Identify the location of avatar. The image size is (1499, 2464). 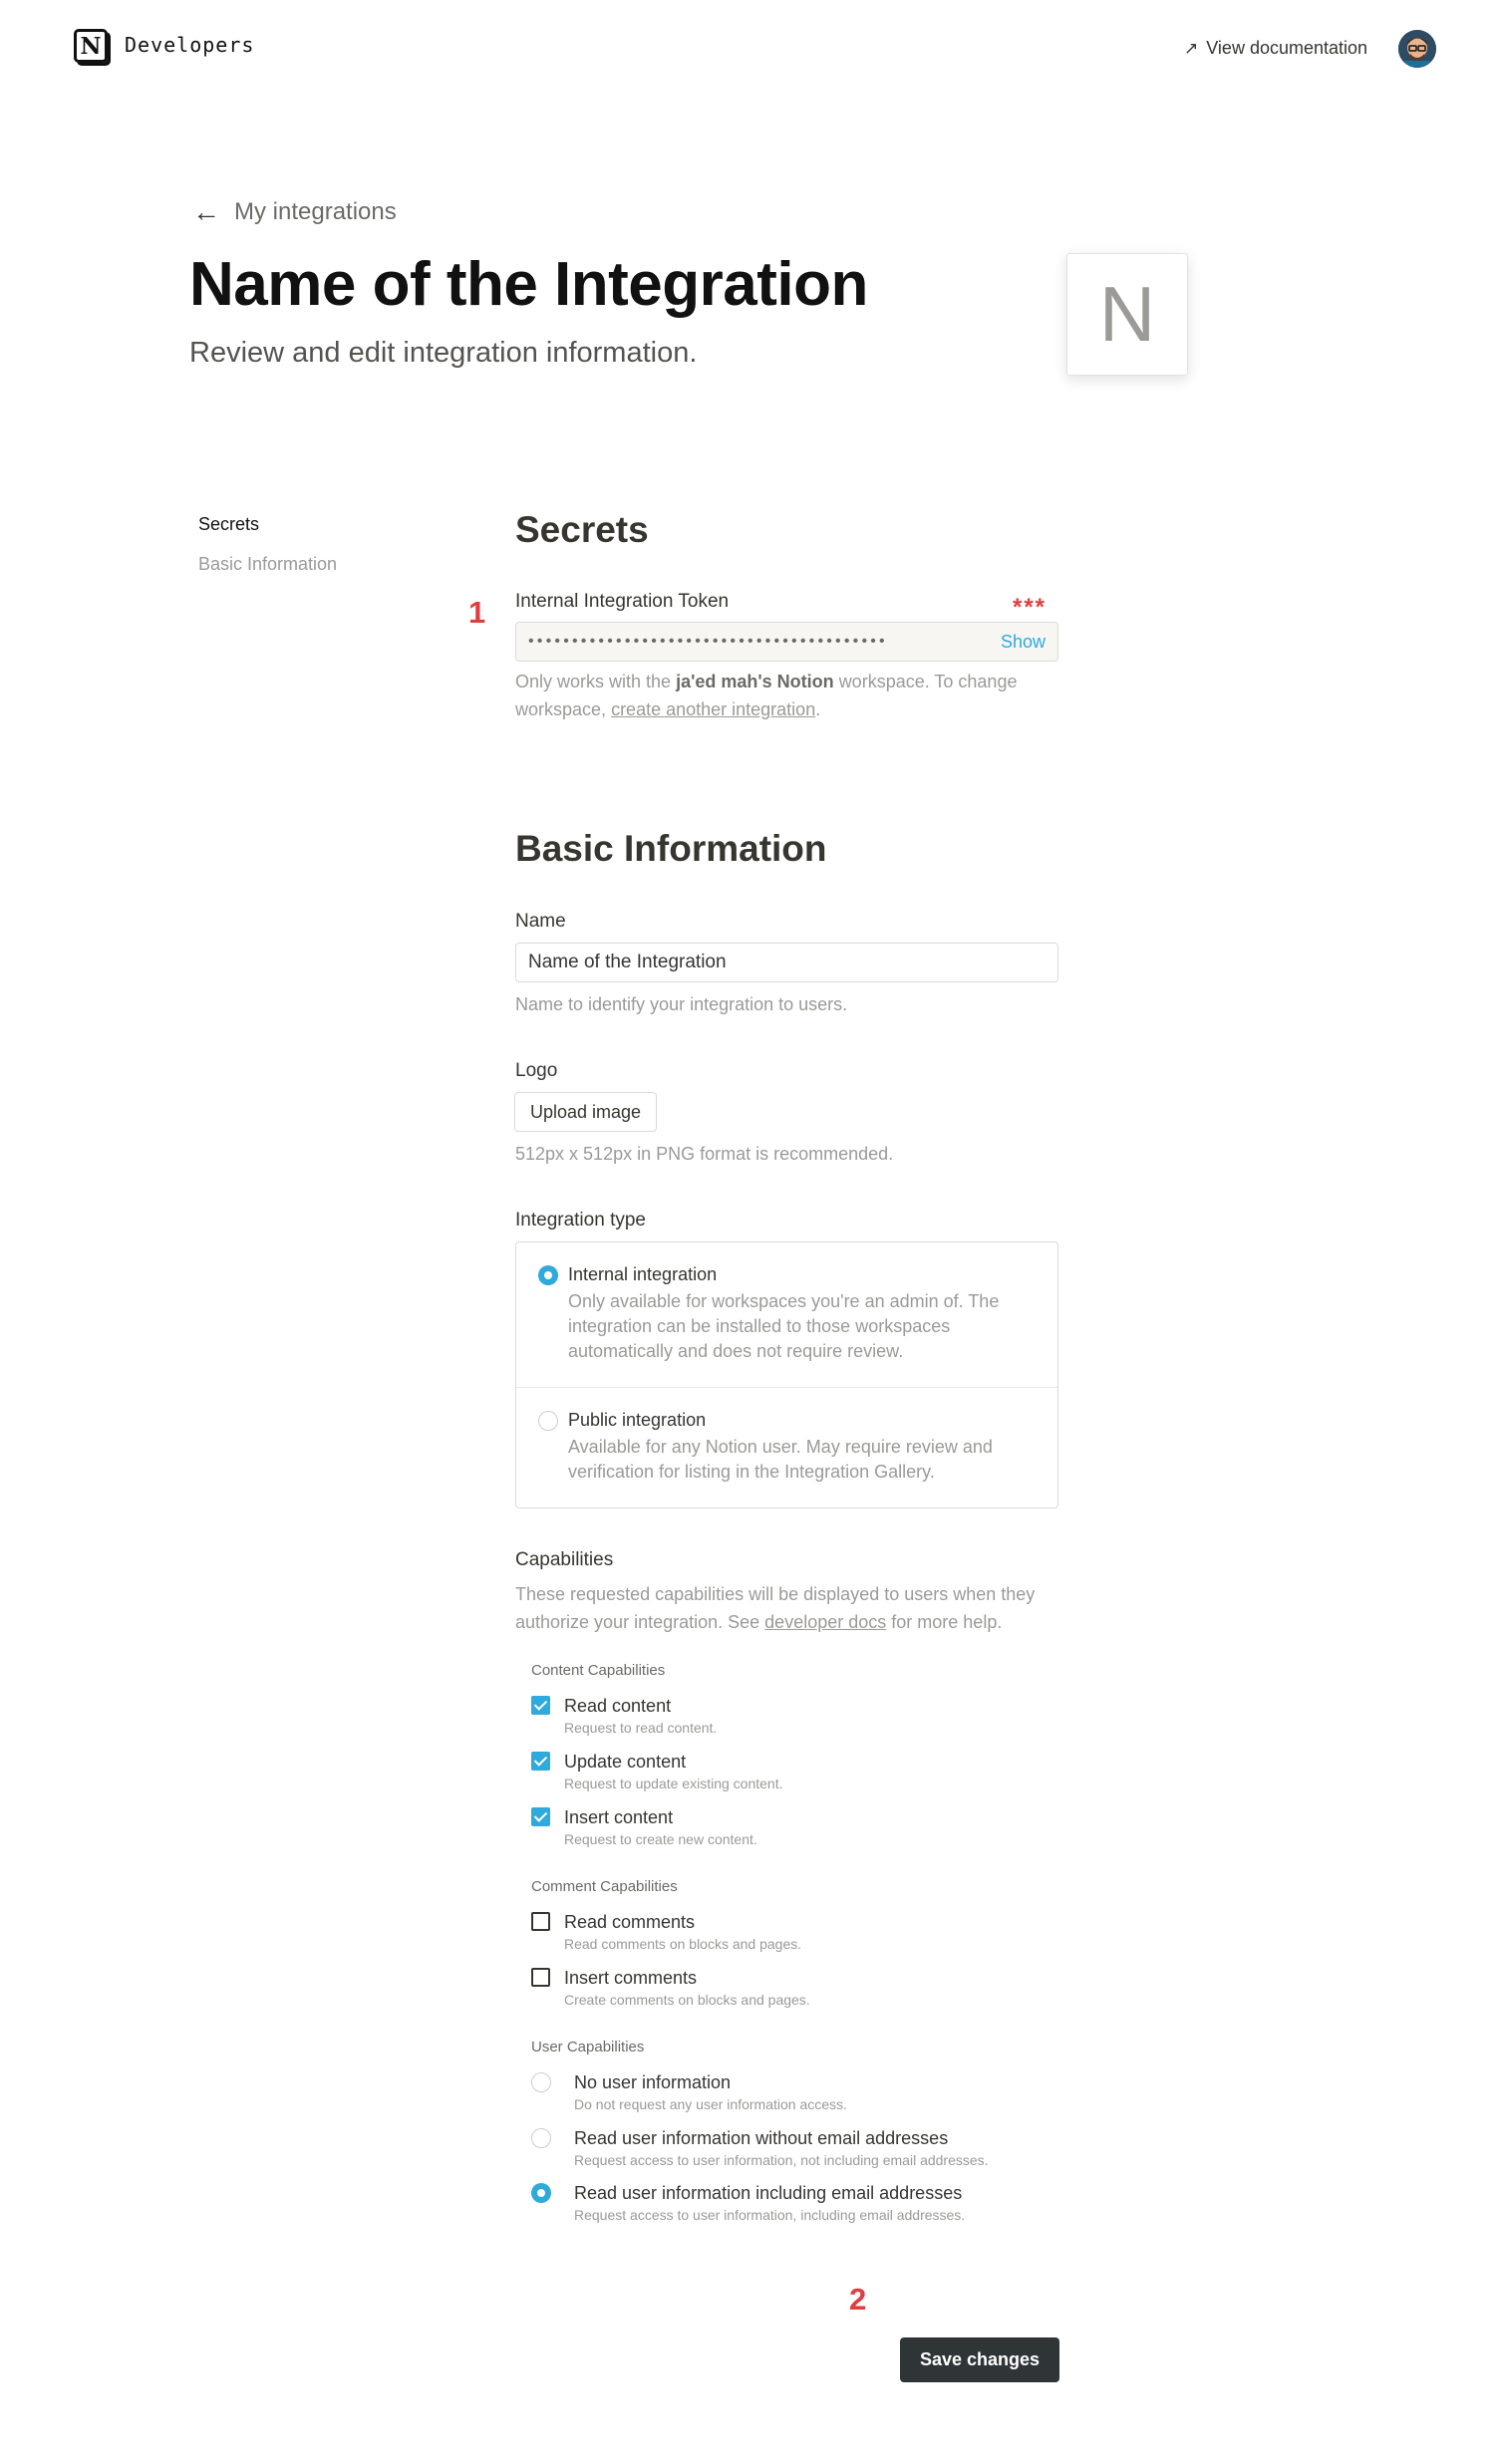
(1417, 49).